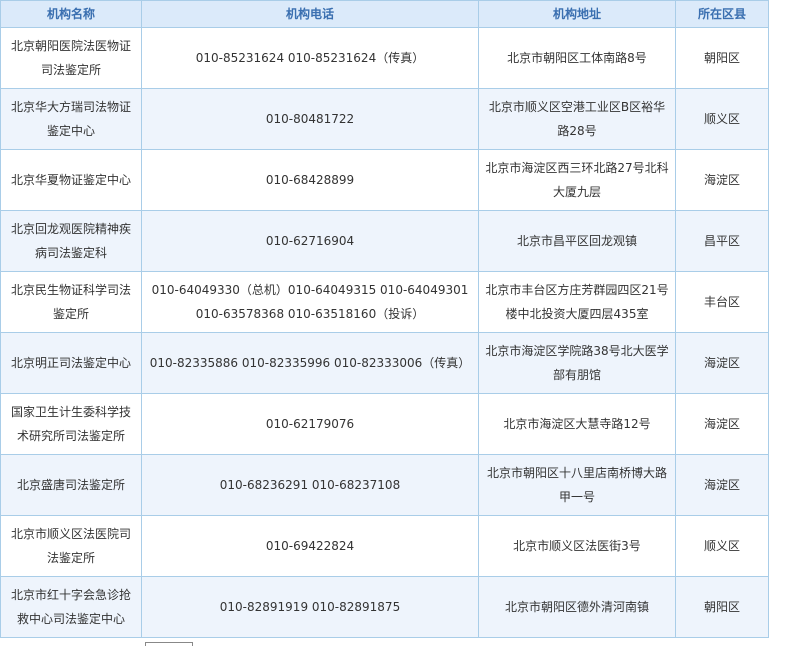 This screenshot has height=646, width=798. What do you see at coordinates (71, 546) in the screenshot?
I see `cell-name: 北京市顺义区法医院司法鉴定所` at bounding box center [71, 546].